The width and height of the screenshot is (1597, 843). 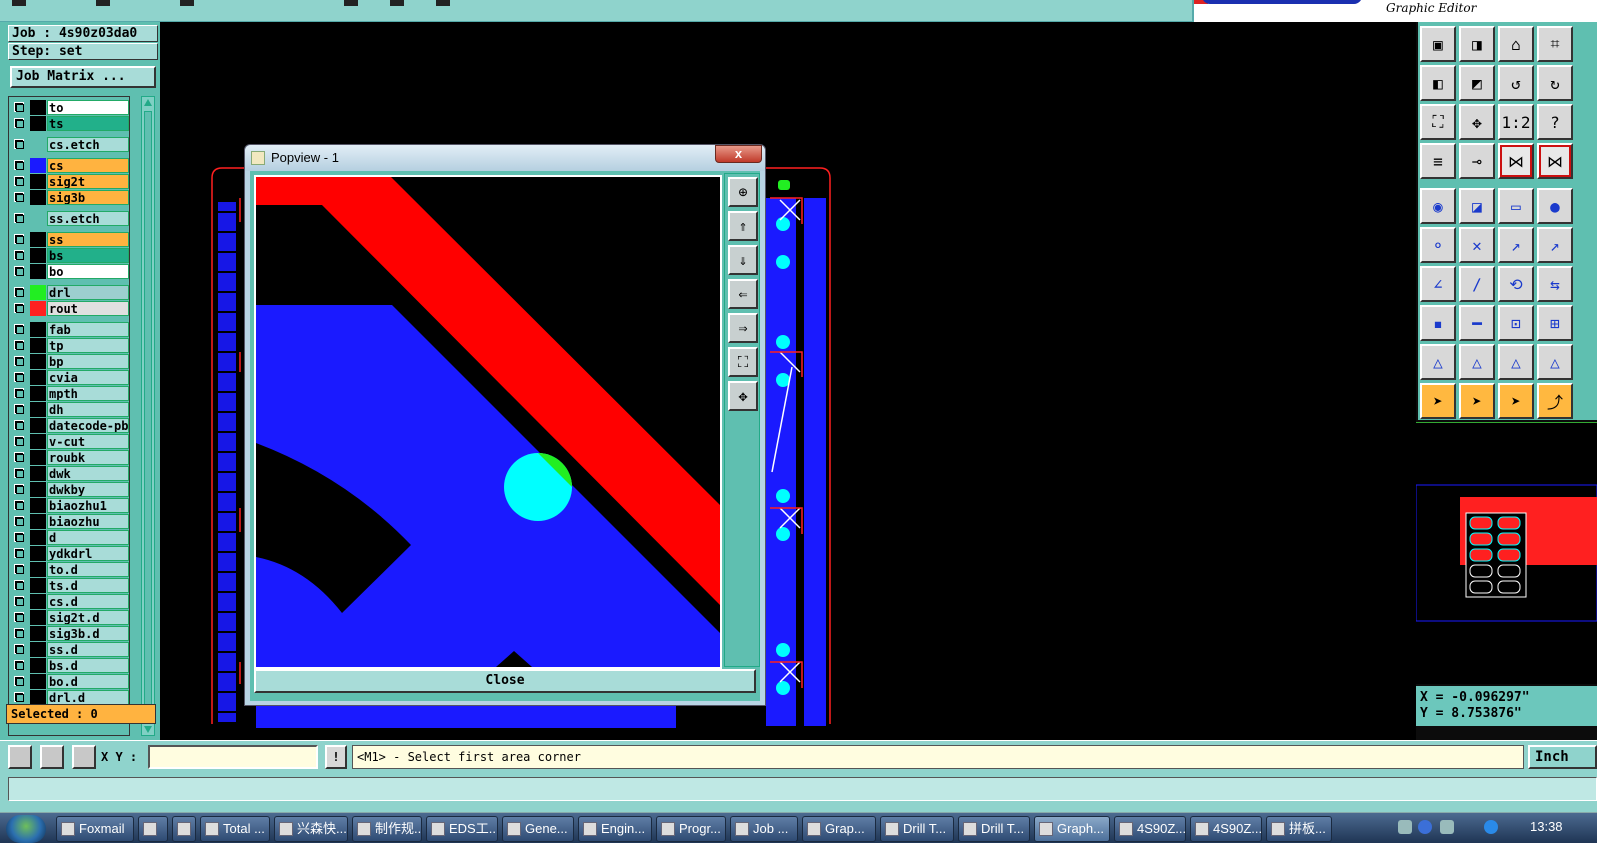 I want to click on layer-row: bs.d, so click(x=70, y=665).